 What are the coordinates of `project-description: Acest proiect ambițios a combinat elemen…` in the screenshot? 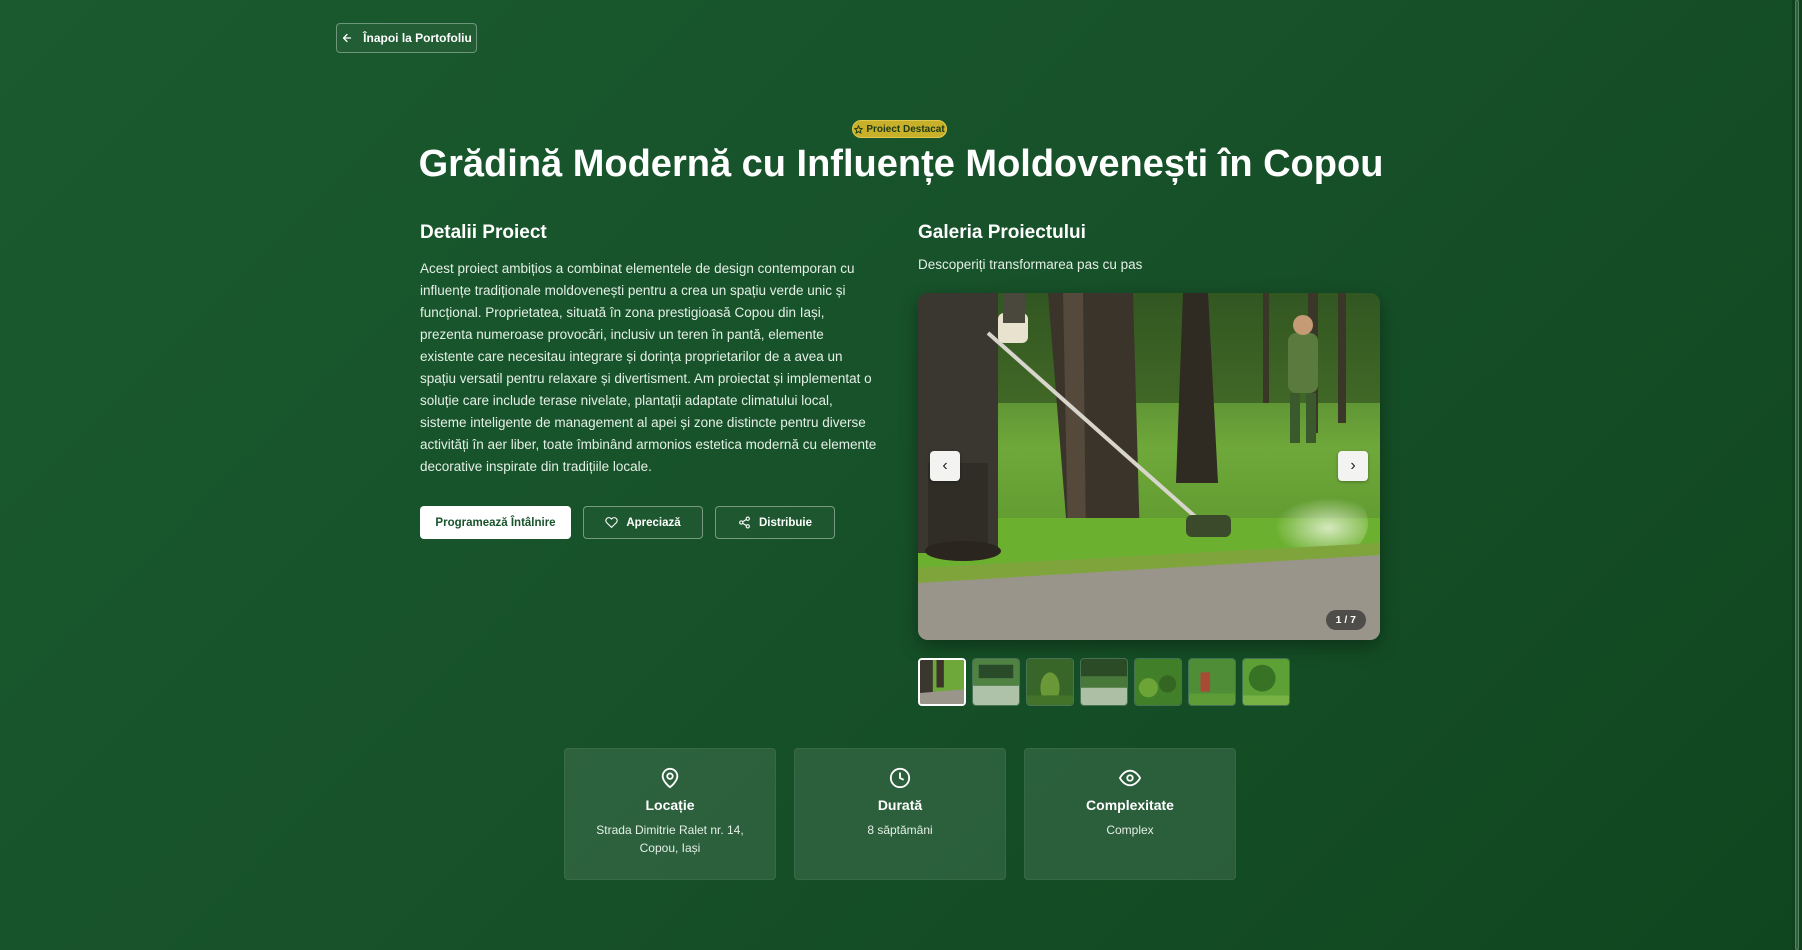 It's located at (648, 367).